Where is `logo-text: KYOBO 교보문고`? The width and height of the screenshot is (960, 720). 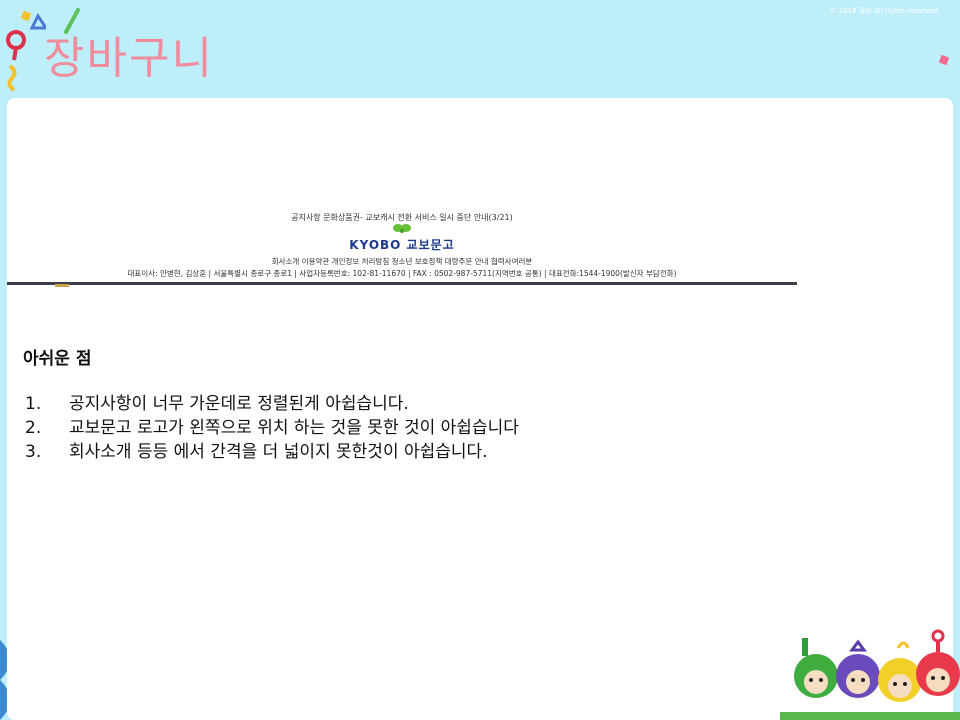
logo-text: KYOBO 교보문고 is located at coordinates (402, 245).